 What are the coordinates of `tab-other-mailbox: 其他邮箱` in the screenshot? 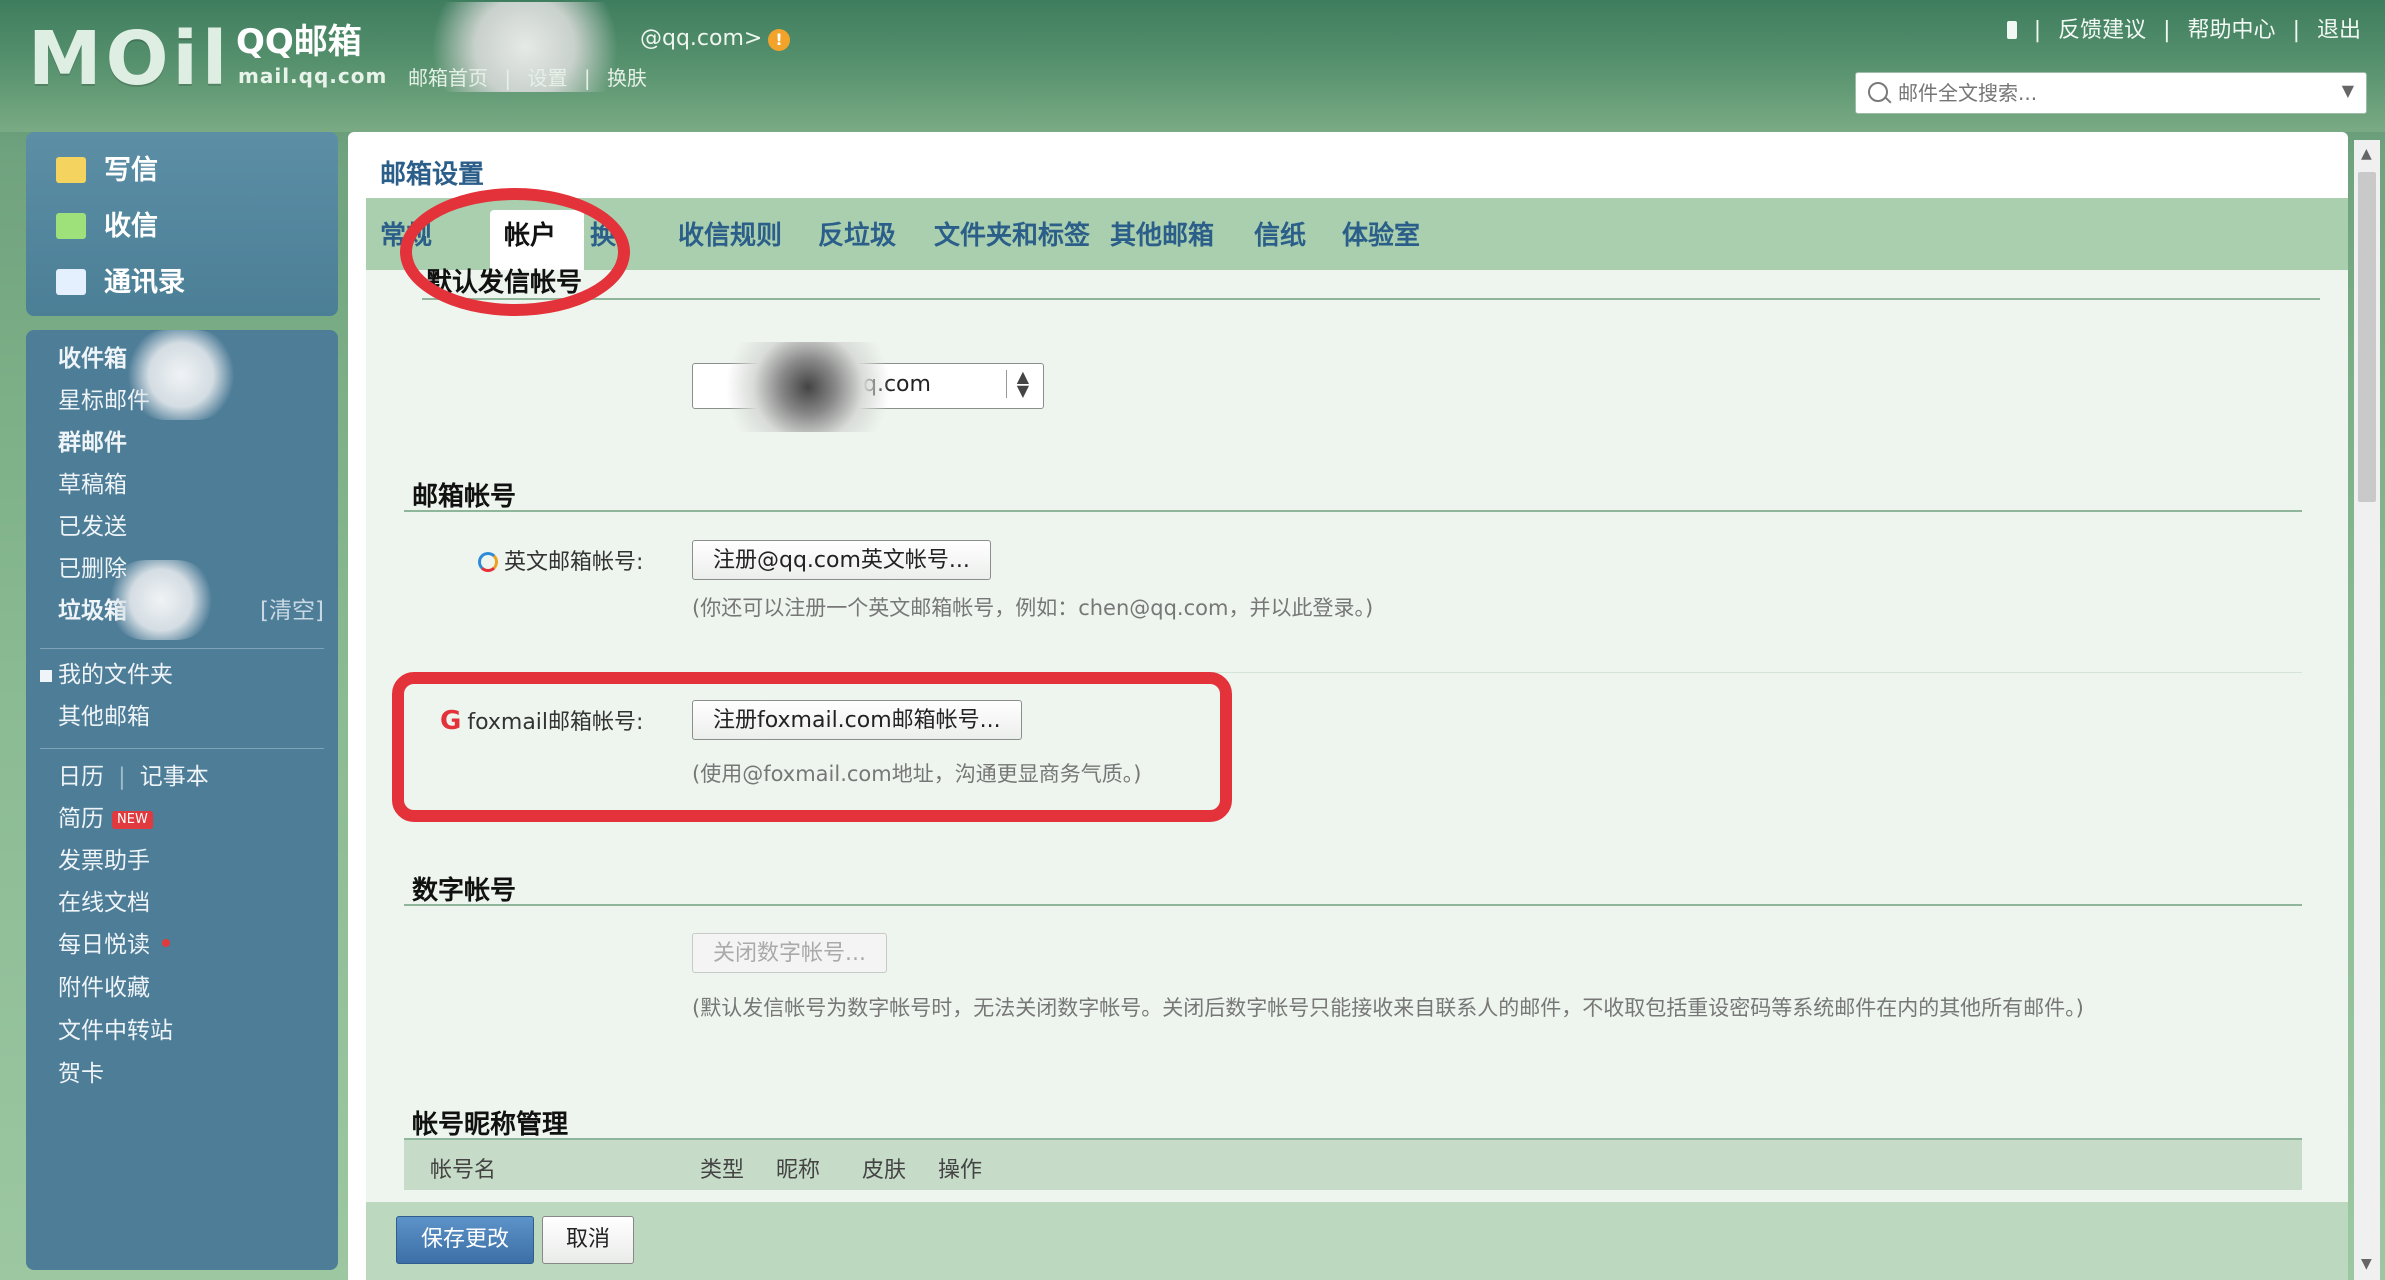 It's located at (1162, 236).